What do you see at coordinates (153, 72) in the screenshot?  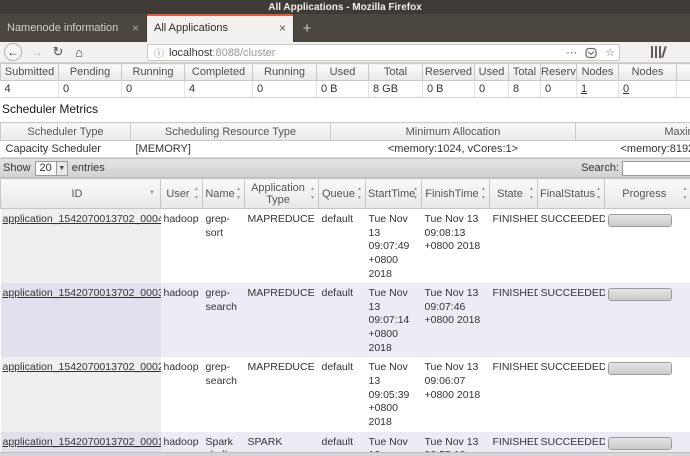 I see `col-apps-running: Running` at bounding box center [153, 72].